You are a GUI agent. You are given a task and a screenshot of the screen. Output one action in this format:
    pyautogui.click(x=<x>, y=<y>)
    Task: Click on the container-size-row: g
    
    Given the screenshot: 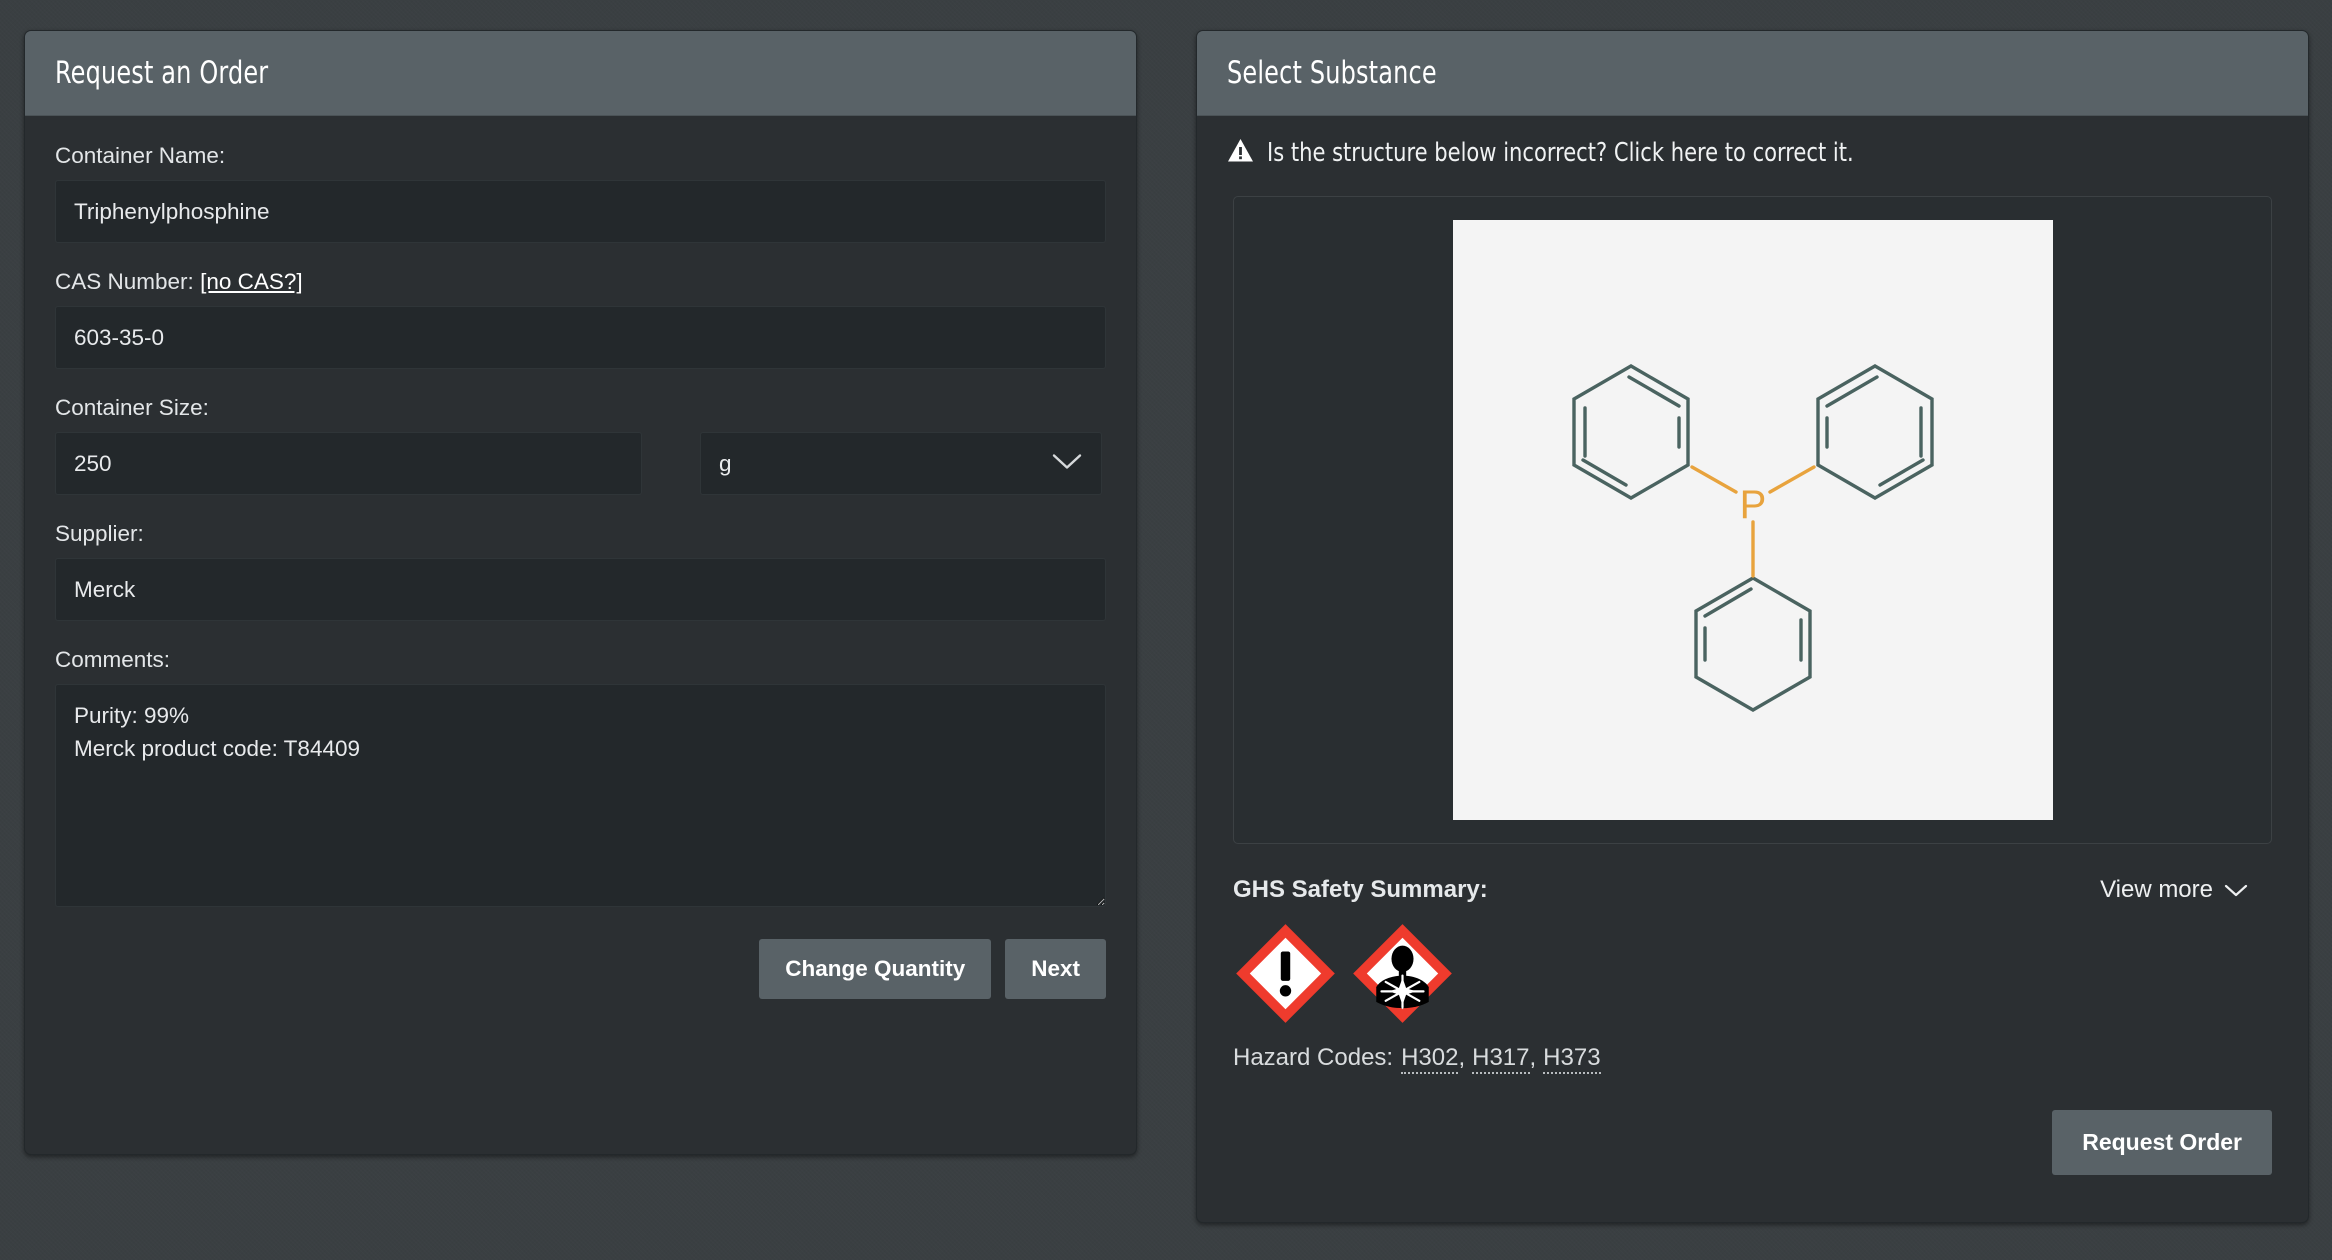 What is the action you would take?
    pyautogui.click(x=580, y=463)
    